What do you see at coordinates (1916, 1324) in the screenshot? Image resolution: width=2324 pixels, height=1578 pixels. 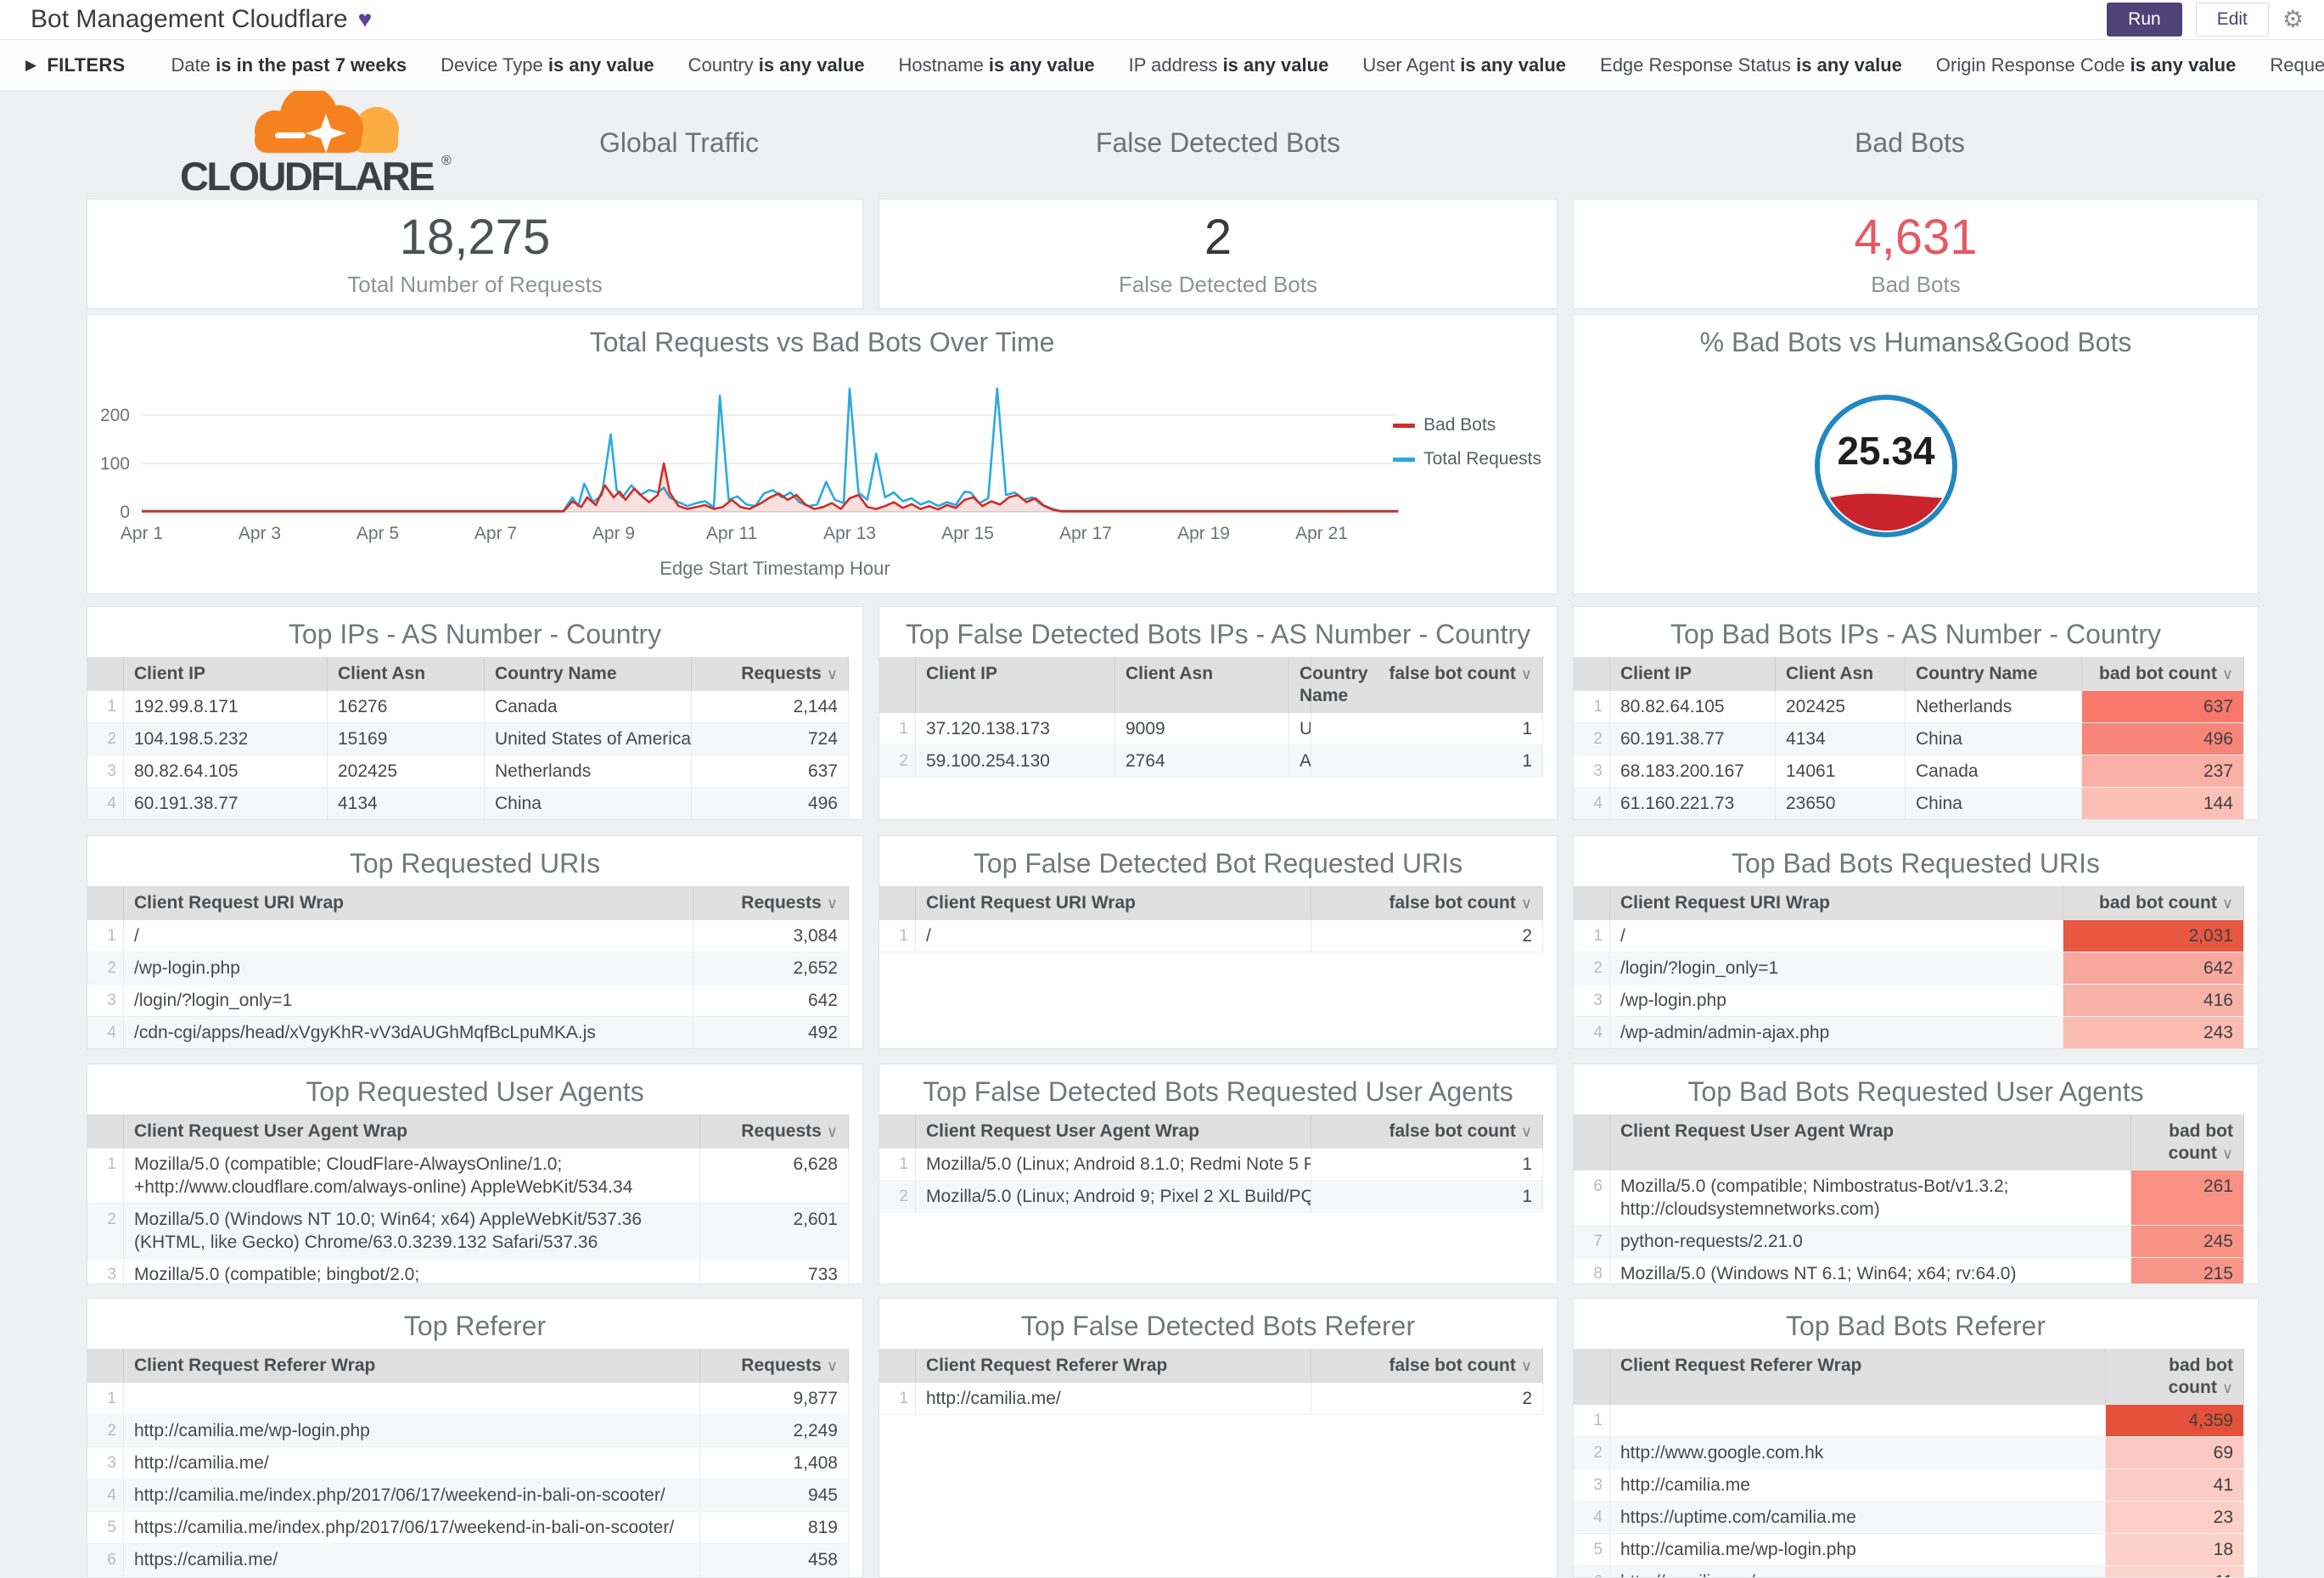 I see `table-title: Top Bad Bots Referer` at bounding box center [1916, 1324].